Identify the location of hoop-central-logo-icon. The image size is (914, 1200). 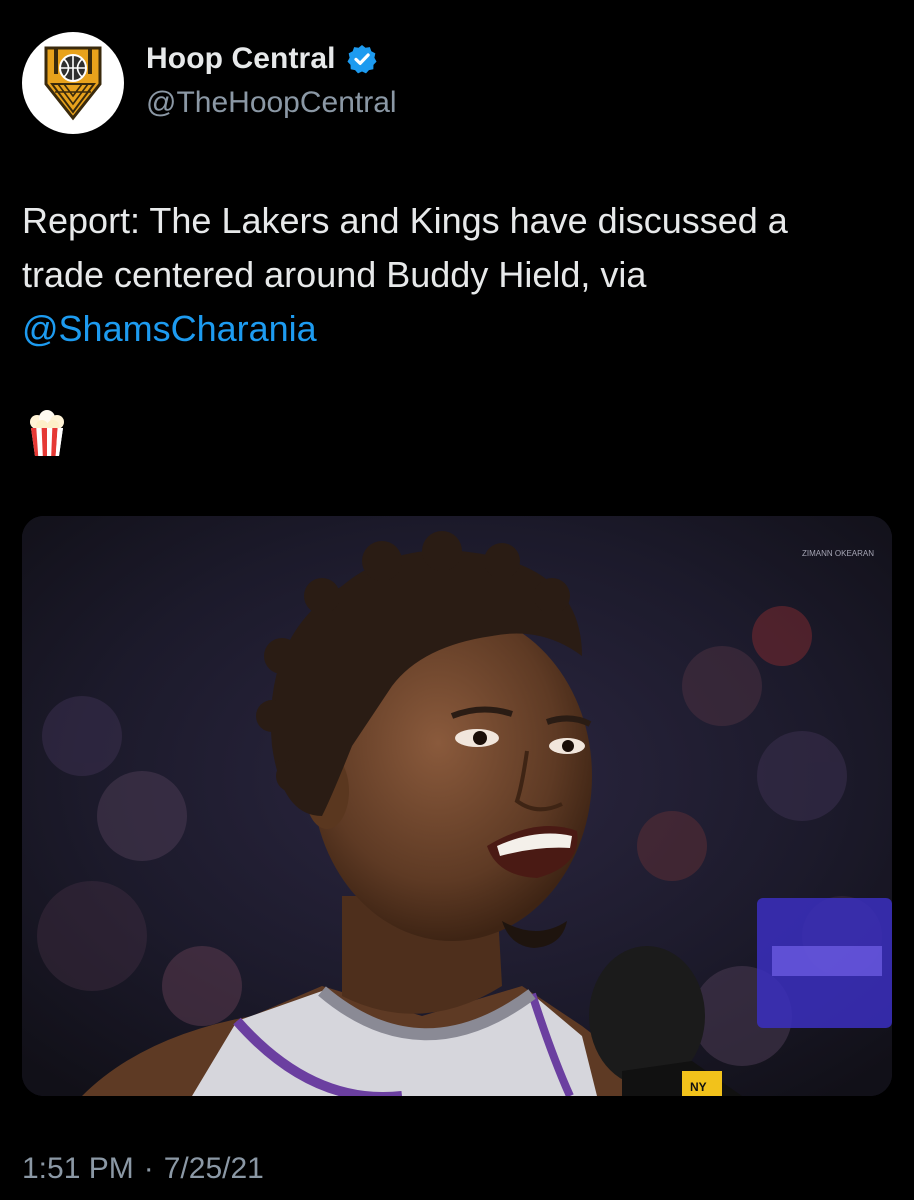
(73, 83).